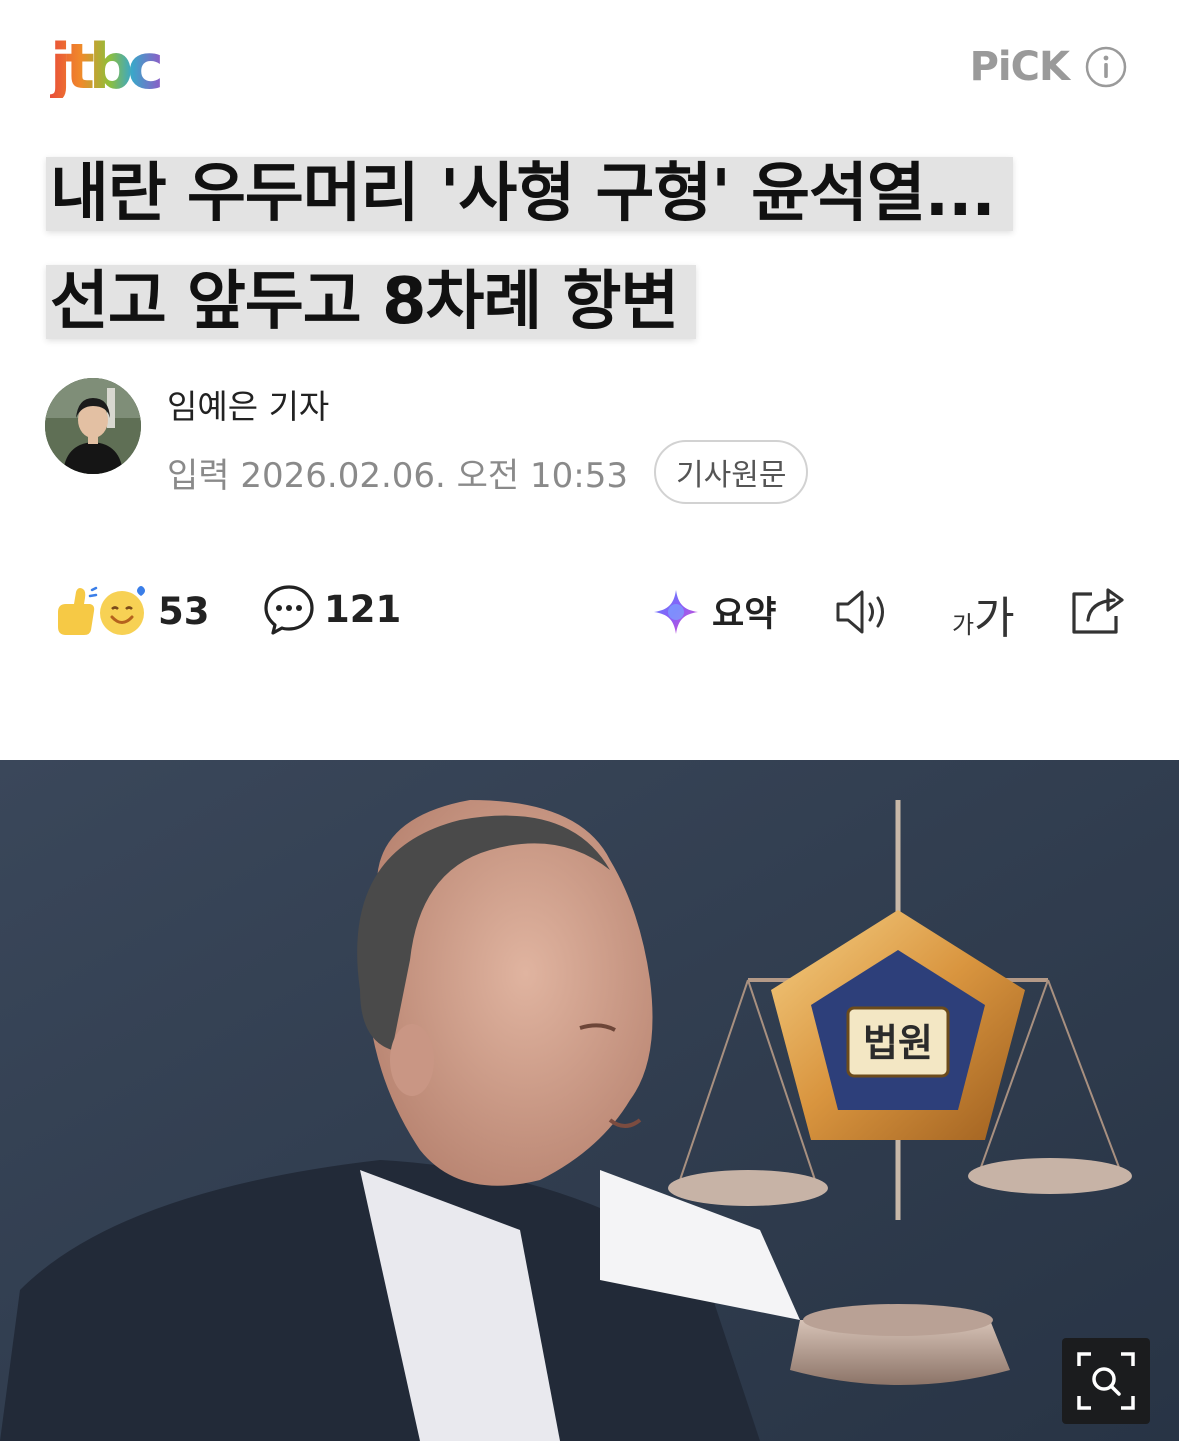  I want to click on font-size-icon: 가가, so click(983, 618).